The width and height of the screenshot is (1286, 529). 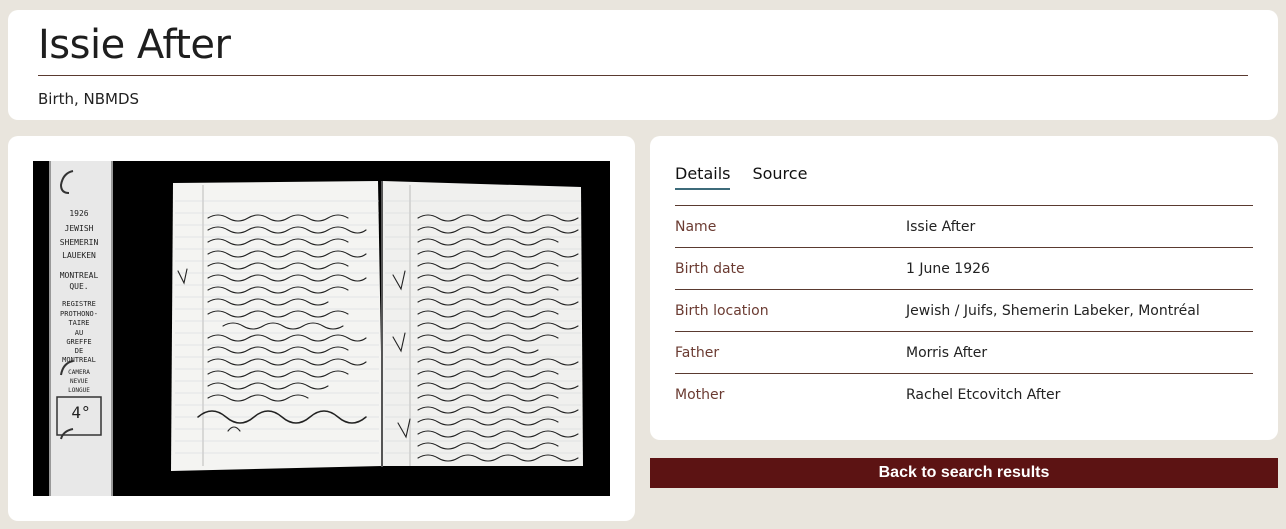 I want to click on strip-label: SHEMERIN, so click(x=79, y=242).